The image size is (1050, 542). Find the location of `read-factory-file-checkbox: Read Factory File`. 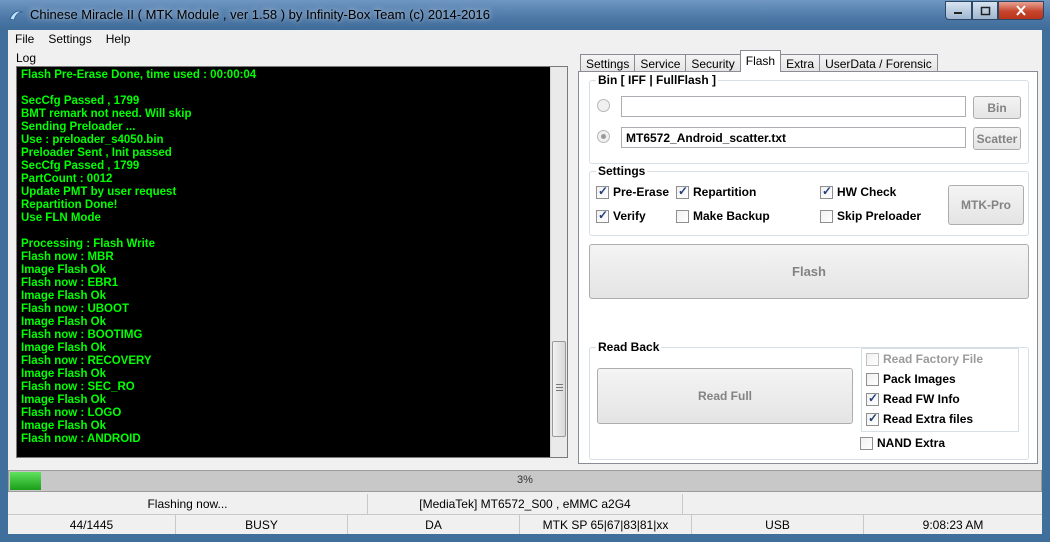

read-factory-file-checkbox: Read Factory File is located at coordinates (924, 359).